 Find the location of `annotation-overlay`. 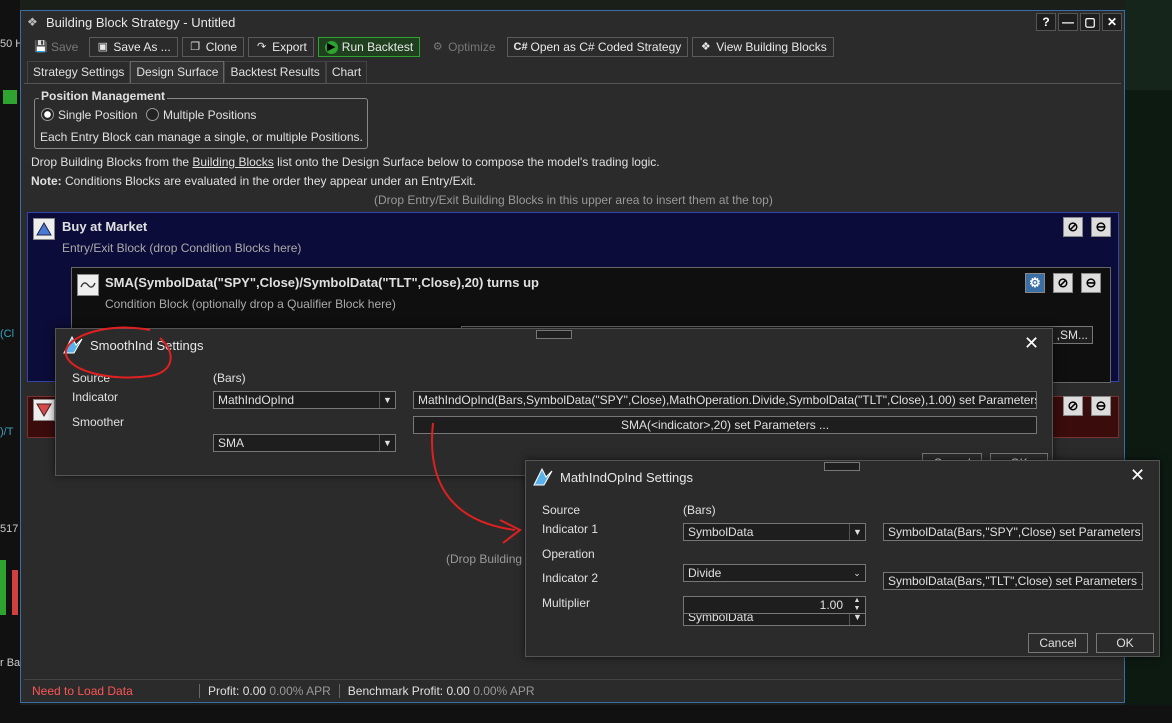

annotation-overlay is located at coordinates (293, 435).